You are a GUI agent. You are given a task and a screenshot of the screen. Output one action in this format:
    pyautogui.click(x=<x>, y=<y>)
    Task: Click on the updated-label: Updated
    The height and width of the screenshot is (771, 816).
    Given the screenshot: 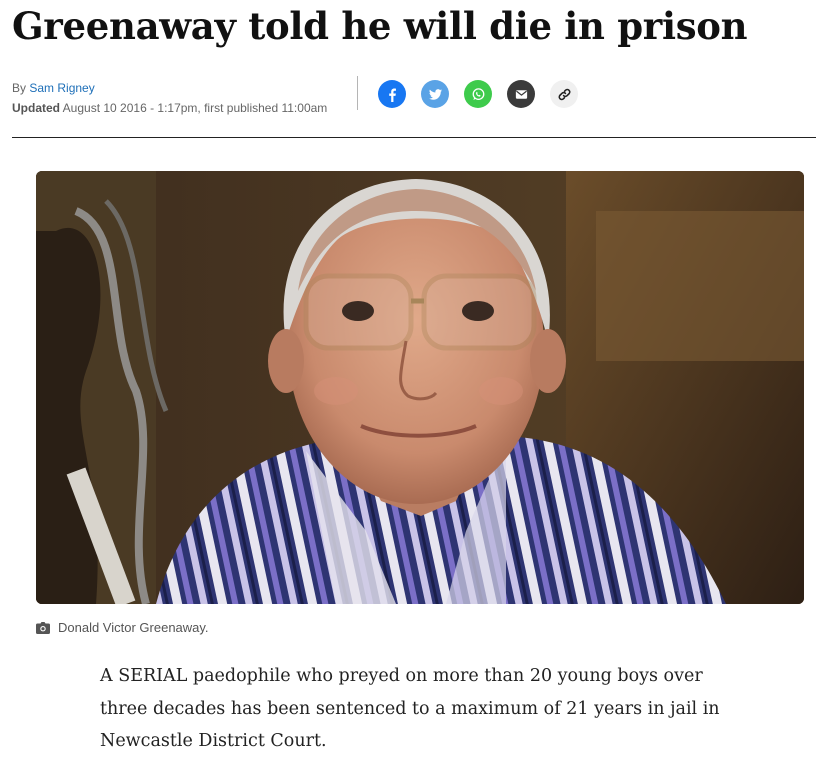 What is the action you would take?
    pyautogui.click(x=36, y=108)
    